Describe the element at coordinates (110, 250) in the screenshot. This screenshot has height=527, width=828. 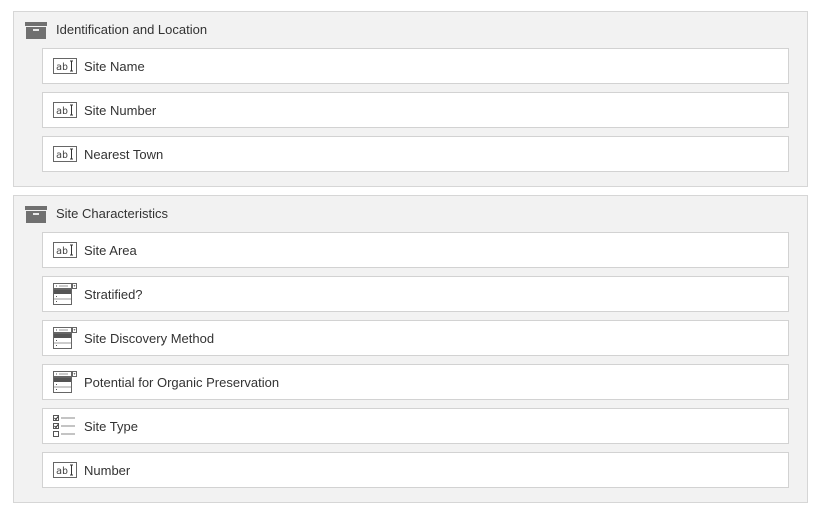
I see `field-label: Site Area` at that location.